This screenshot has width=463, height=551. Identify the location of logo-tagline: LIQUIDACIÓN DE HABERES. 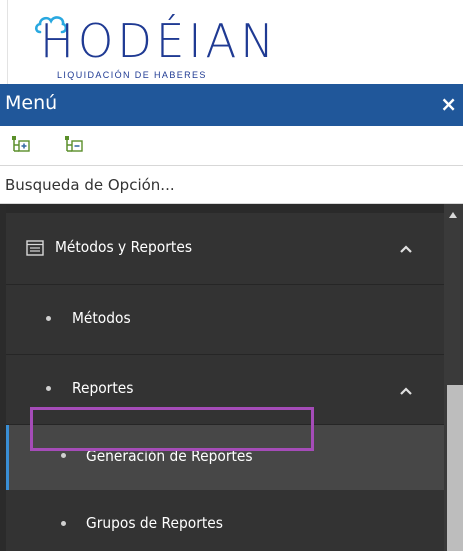
(132, 75).